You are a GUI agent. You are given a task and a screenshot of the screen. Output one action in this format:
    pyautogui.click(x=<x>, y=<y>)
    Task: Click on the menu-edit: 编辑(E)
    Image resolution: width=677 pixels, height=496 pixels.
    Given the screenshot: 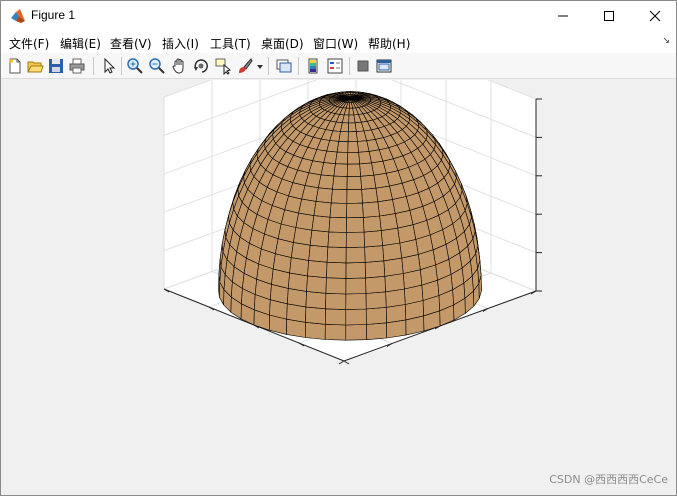 What is the action you would take?
    pyautogui.click(x=80, y=43)
    